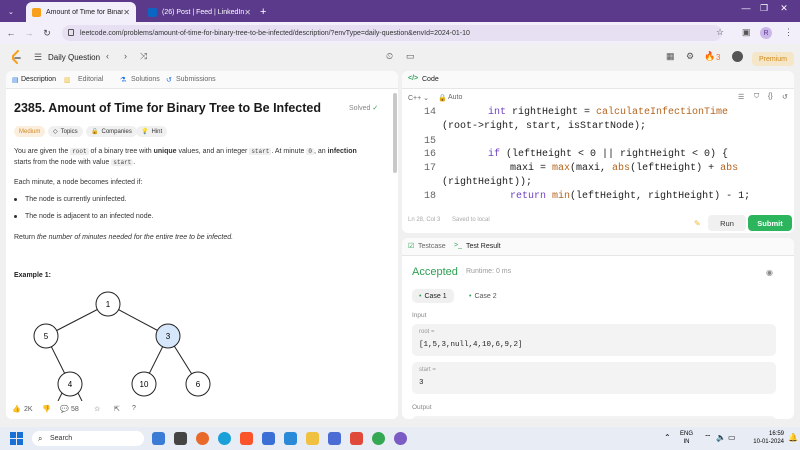  What do you see at coordinates (197, 12) in the screenshot?
I see `tab-linkedin: (26) Post | Feed | LinkedIn ✕` at bounding box center [197, 12].